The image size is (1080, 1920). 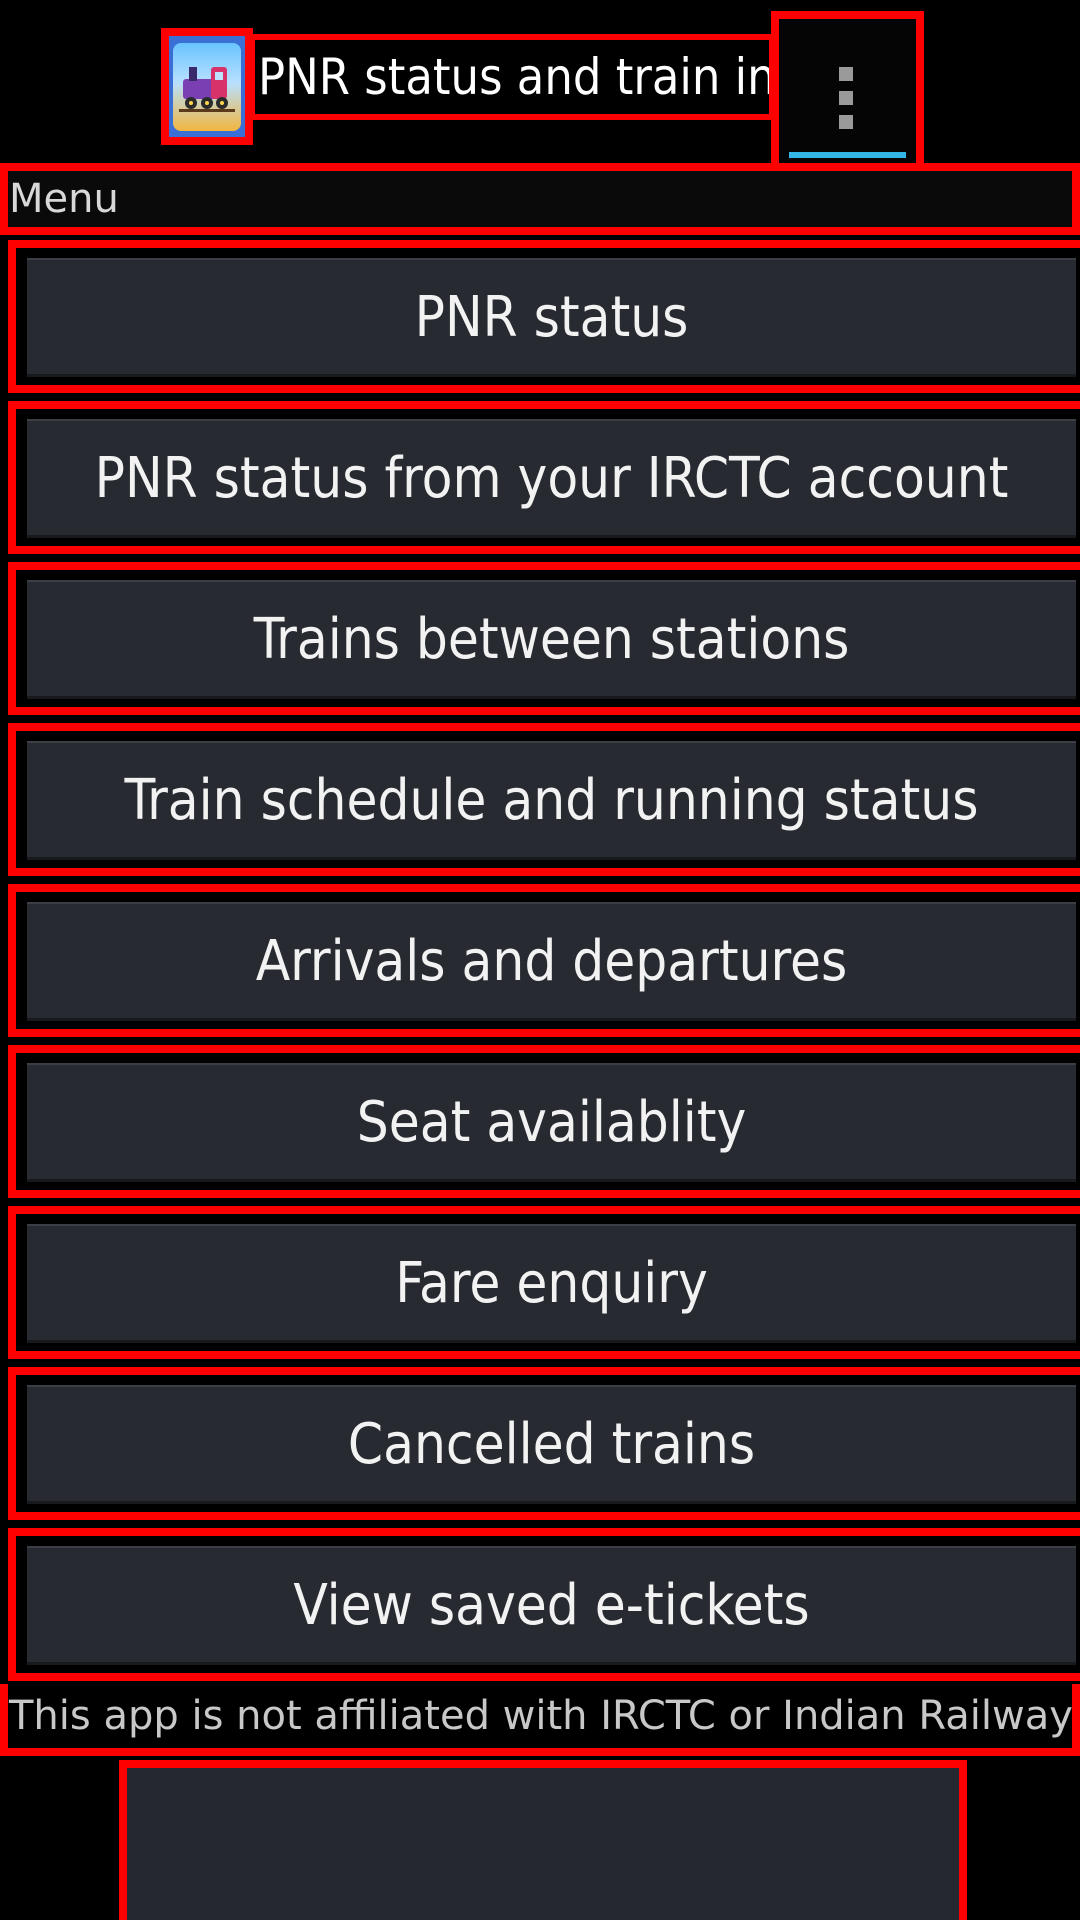 I want to click on menu-row-cancelled-trains: Cancelled trains, so click(x=544, y=1443).